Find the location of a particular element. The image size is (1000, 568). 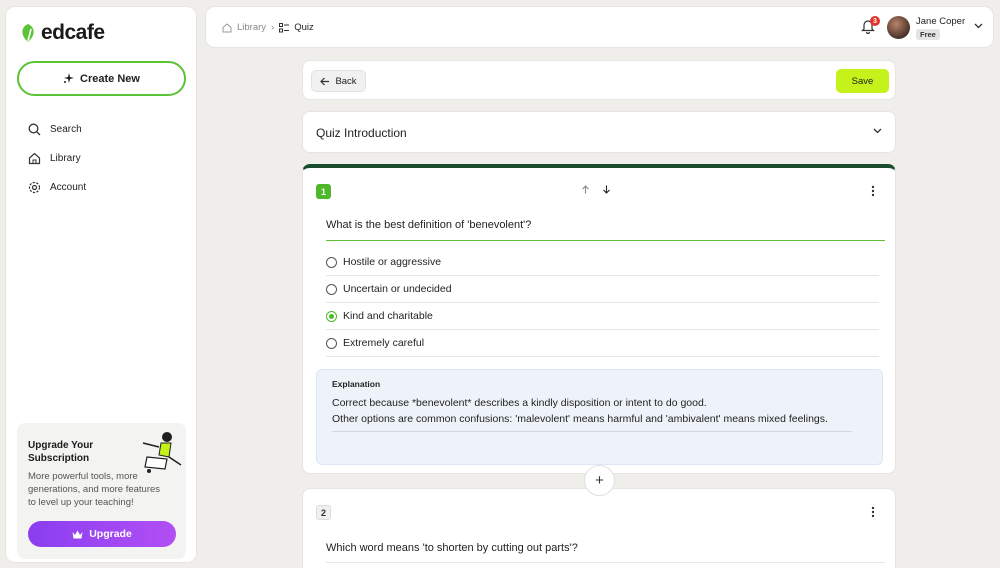

intro-title: Quiz Introduction is located at coordinates (361, 133).